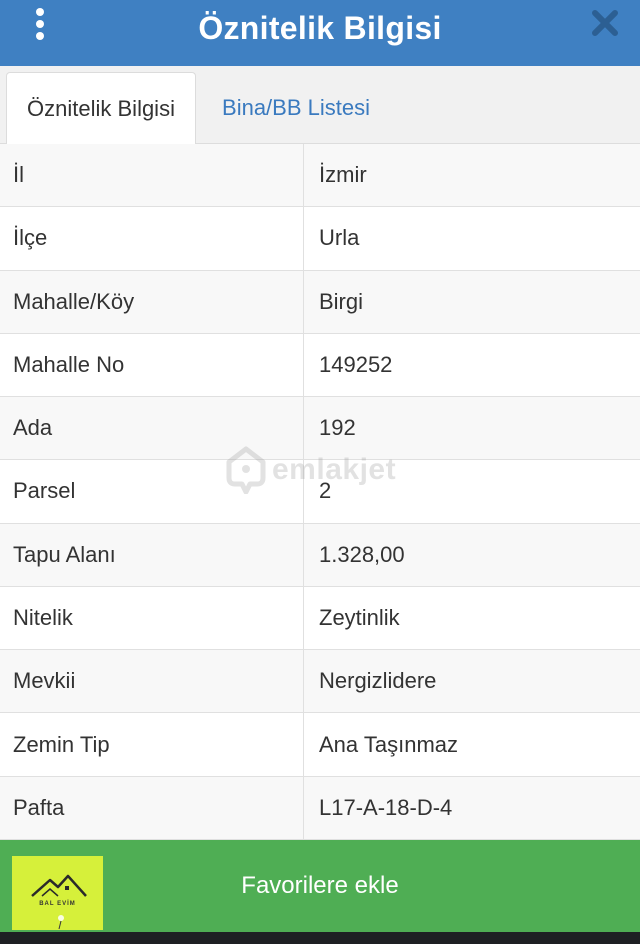 The height and width of the screenshot is (944, 640). I want to click on add-favorites-button: BAL EVİM Favorilere ekle, so click(320, 886).